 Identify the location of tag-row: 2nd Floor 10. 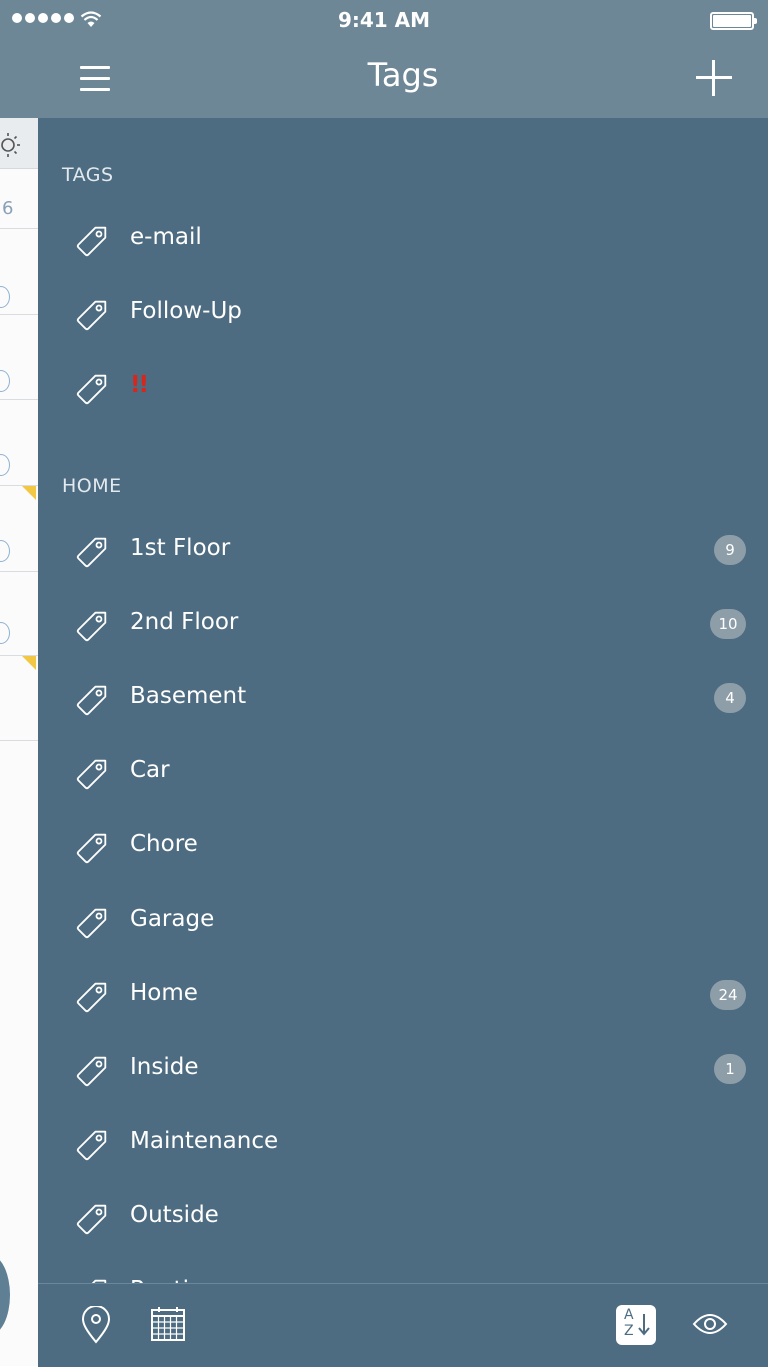
(403, 624).